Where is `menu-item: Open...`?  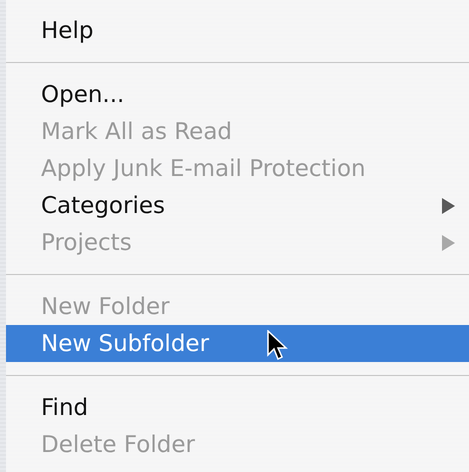
menu-item: Open... is located at coordinates (237, 94).